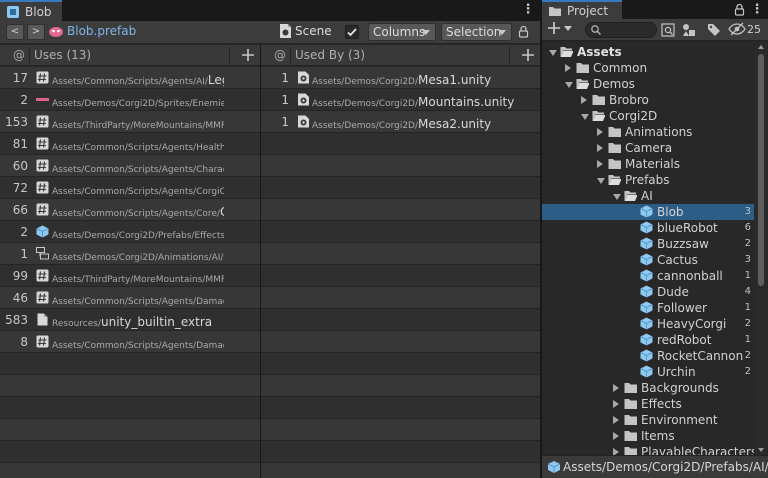 Image resolution: width=768 pixels, height=478 pixels. I want to click on tree-item: Prefabs, so click(648, 180).